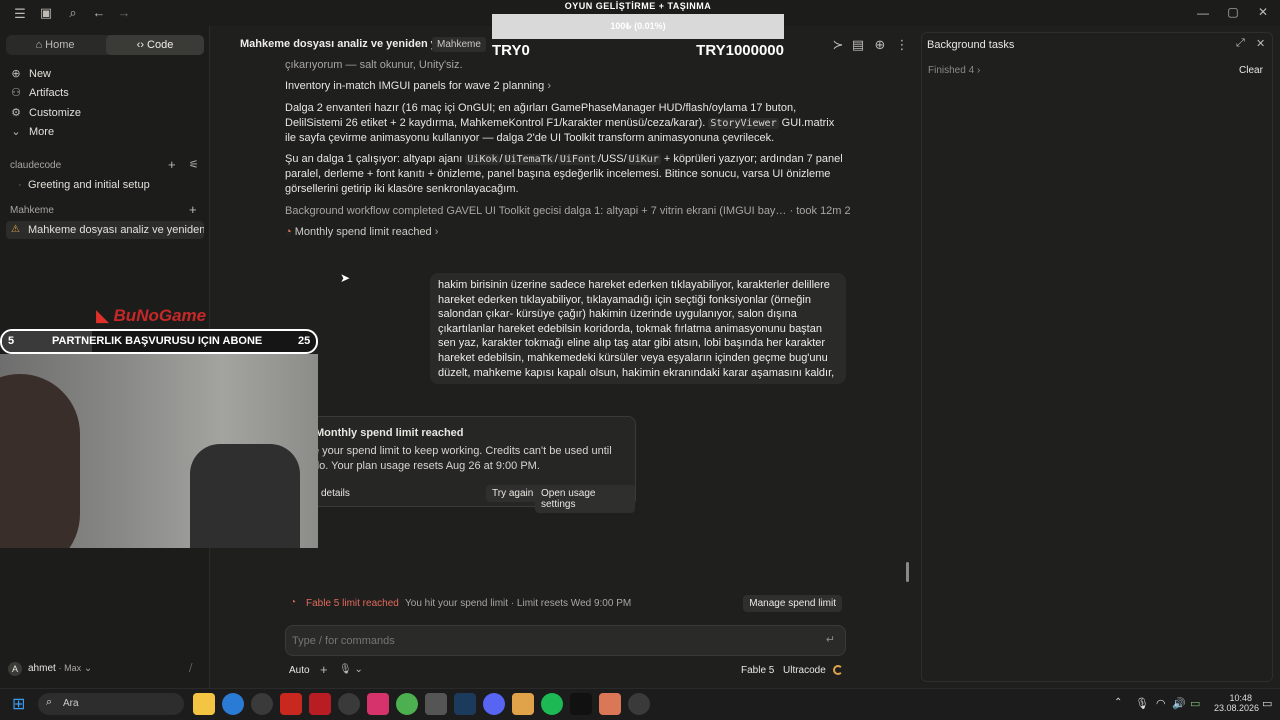 Image resolution: width=1280 pixels, height=720 pixels. I want to click on clock-time: 10:48, so click(1240, 698).